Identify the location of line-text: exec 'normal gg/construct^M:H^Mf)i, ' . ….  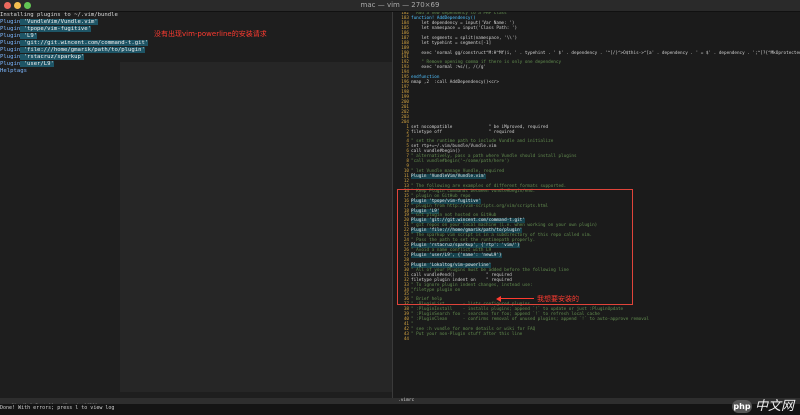
(605, 53).